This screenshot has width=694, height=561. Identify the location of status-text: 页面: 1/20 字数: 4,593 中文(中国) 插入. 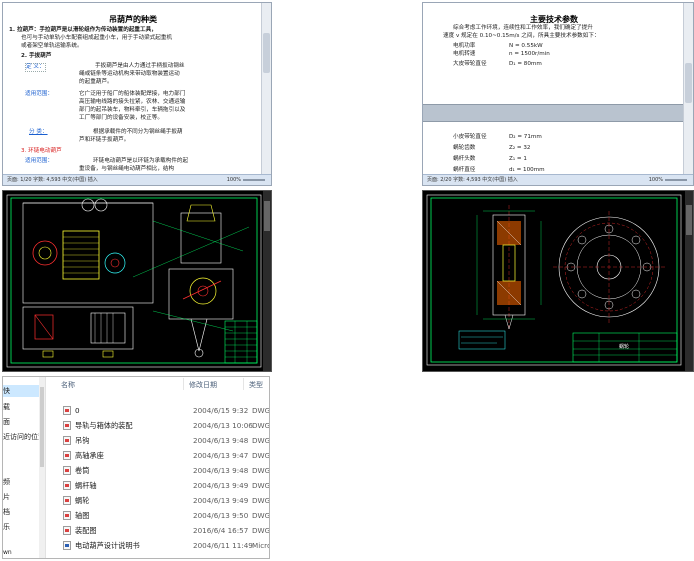
(52, 180).